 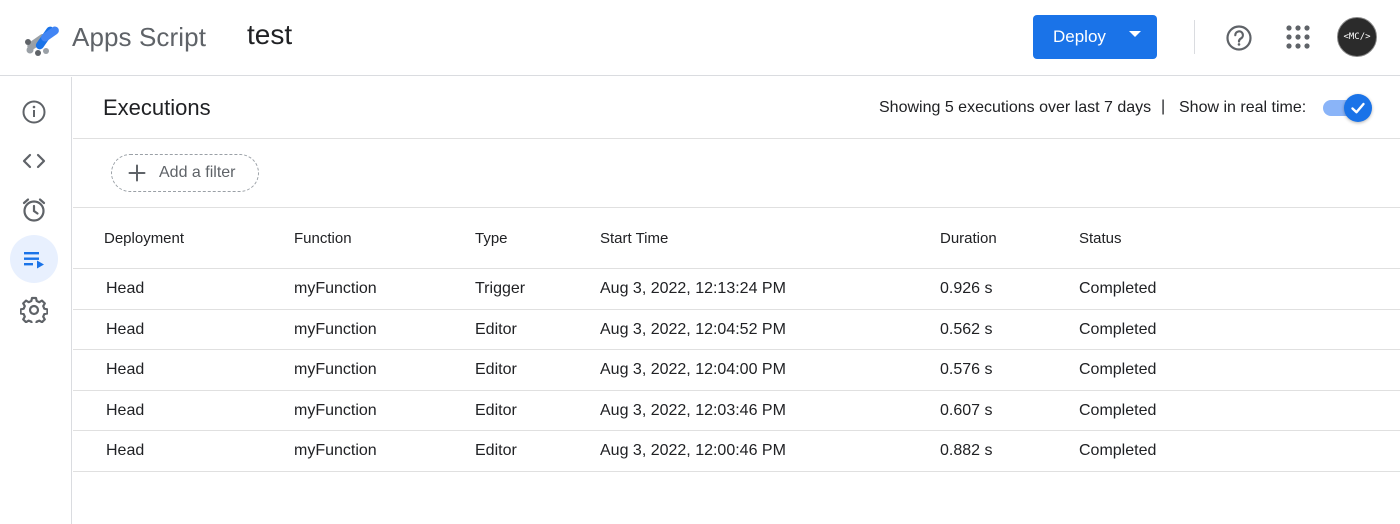 What do you see at coordinates (693, 450) in the screenshot?
I see `cell-start-time: Aug 3, 2022, 12:00:46 PM` at bounding box center [693, 450].